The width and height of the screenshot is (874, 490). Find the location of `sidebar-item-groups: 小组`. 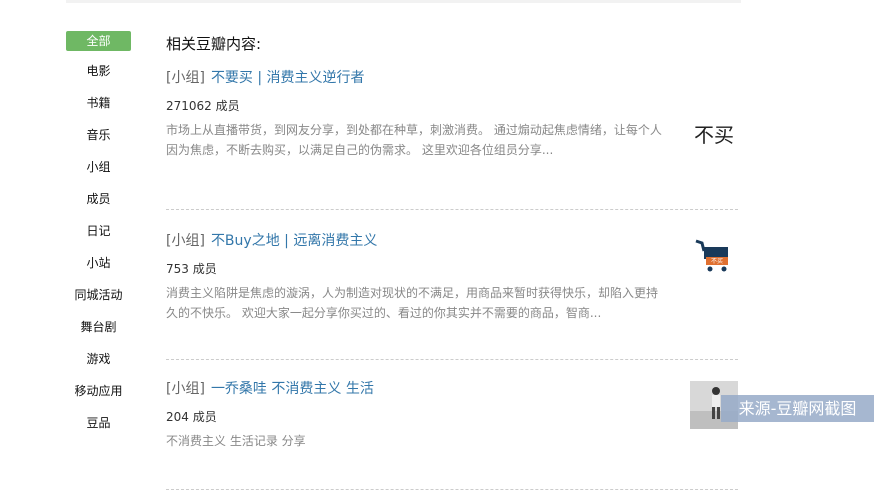

sidebar-item-groups: 小组 is located at coordinates (98, 173).